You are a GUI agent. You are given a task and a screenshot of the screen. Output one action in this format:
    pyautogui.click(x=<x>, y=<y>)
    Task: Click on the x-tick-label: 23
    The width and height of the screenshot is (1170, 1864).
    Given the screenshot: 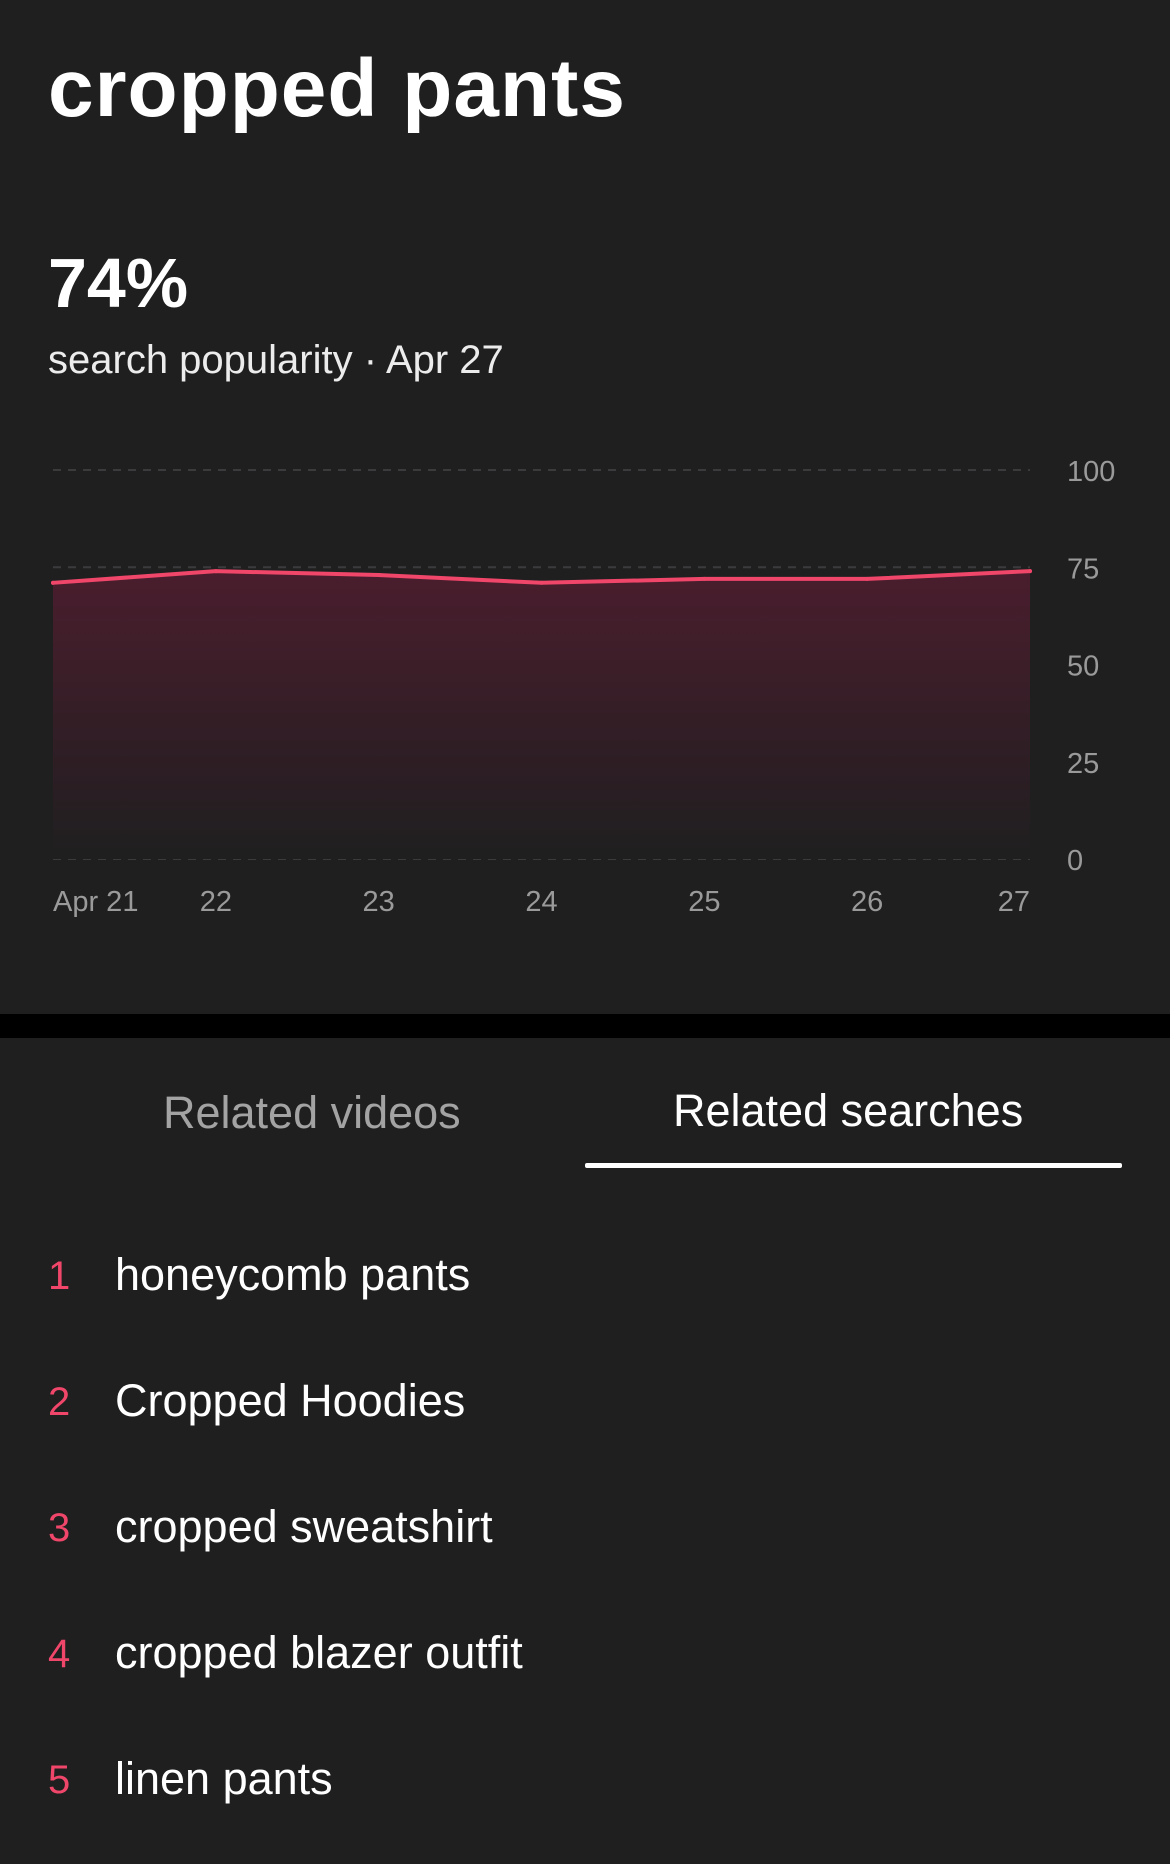 What is the action you would take?
    pyautogui.click(x=379, y=902)
    